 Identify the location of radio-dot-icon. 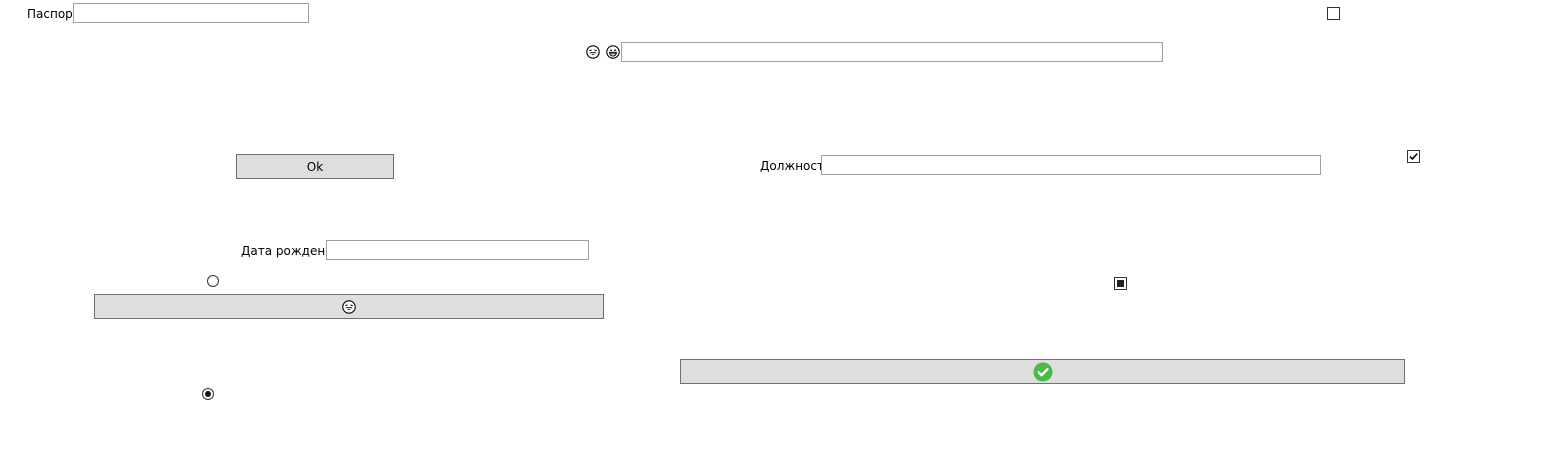
(208, 394).